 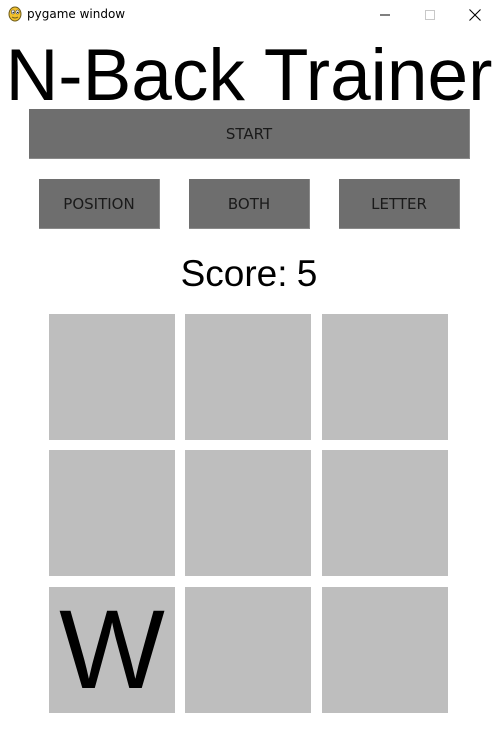 I want to click on score-display: Score: 5, so click(x=249, y=274).